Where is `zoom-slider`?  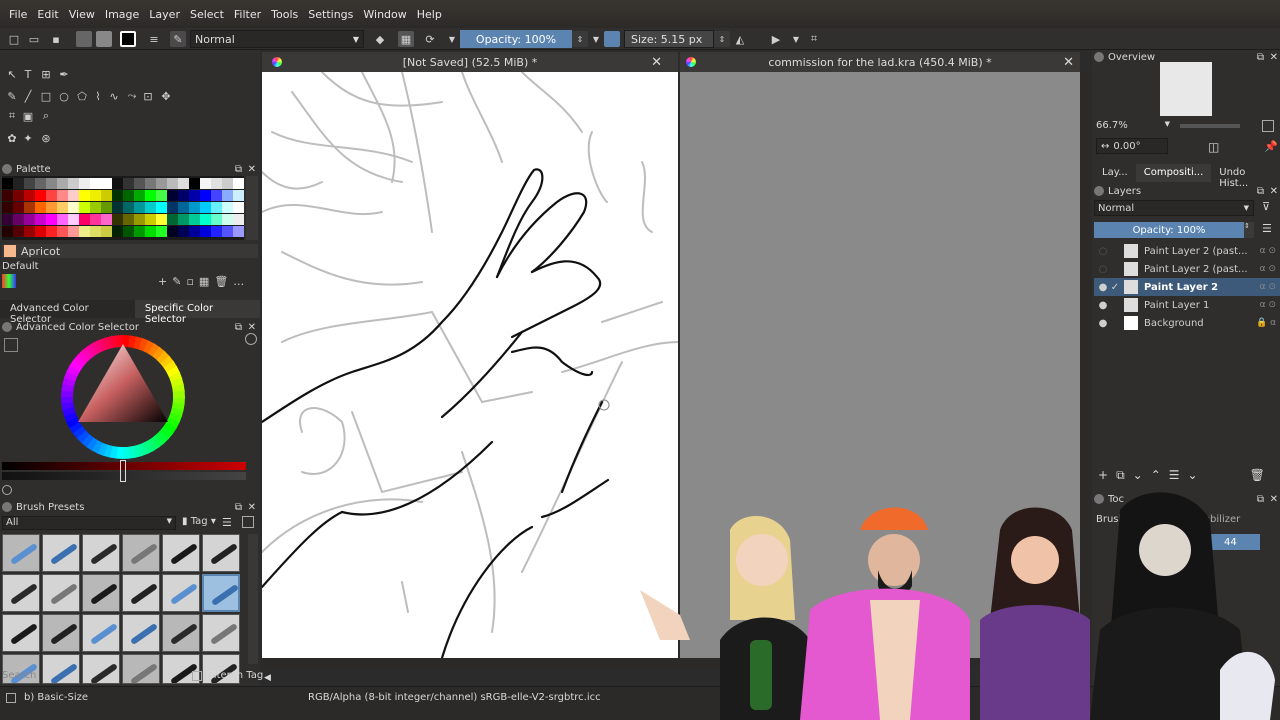 zoom-slider is located at coordinates (1210, 126).